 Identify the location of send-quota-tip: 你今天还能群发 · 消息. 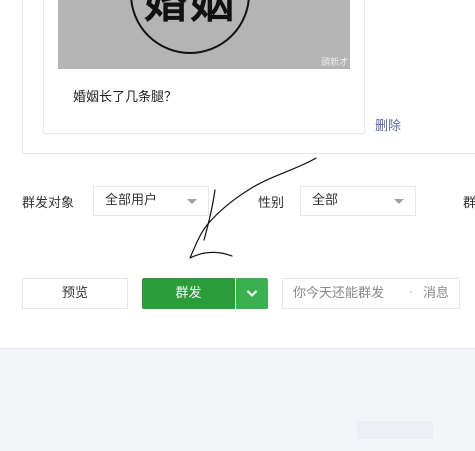
(371, 293).